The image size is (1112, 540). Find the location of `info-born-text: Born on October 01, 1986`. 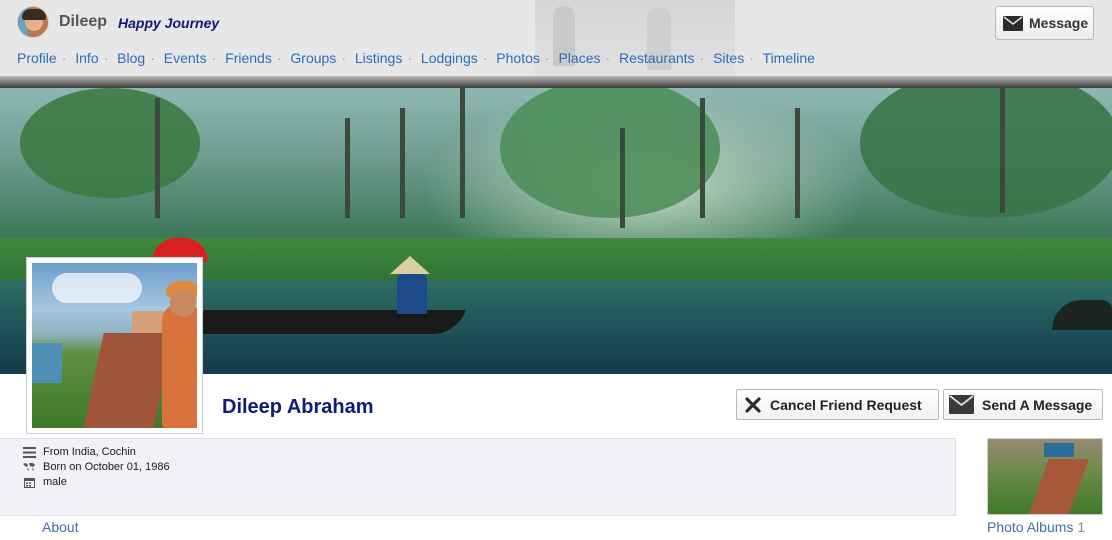

info-born-text: Born on October 01, 1986 is located at coordinates (106, 467).